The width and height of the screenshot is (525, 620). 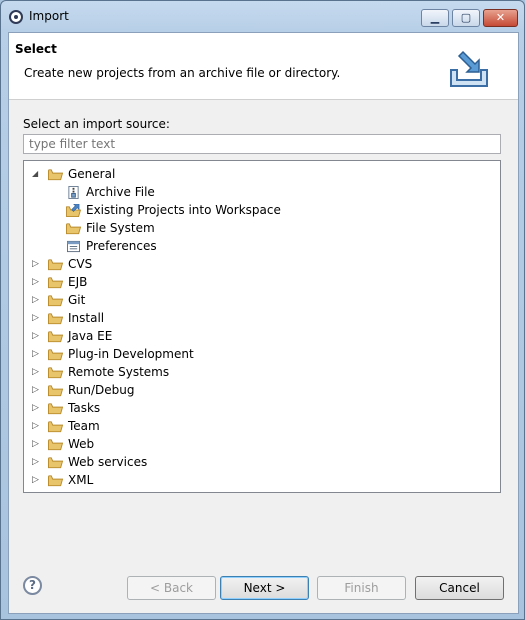 I want to click on tree-item-label: XML, so click(x=81, y=480).